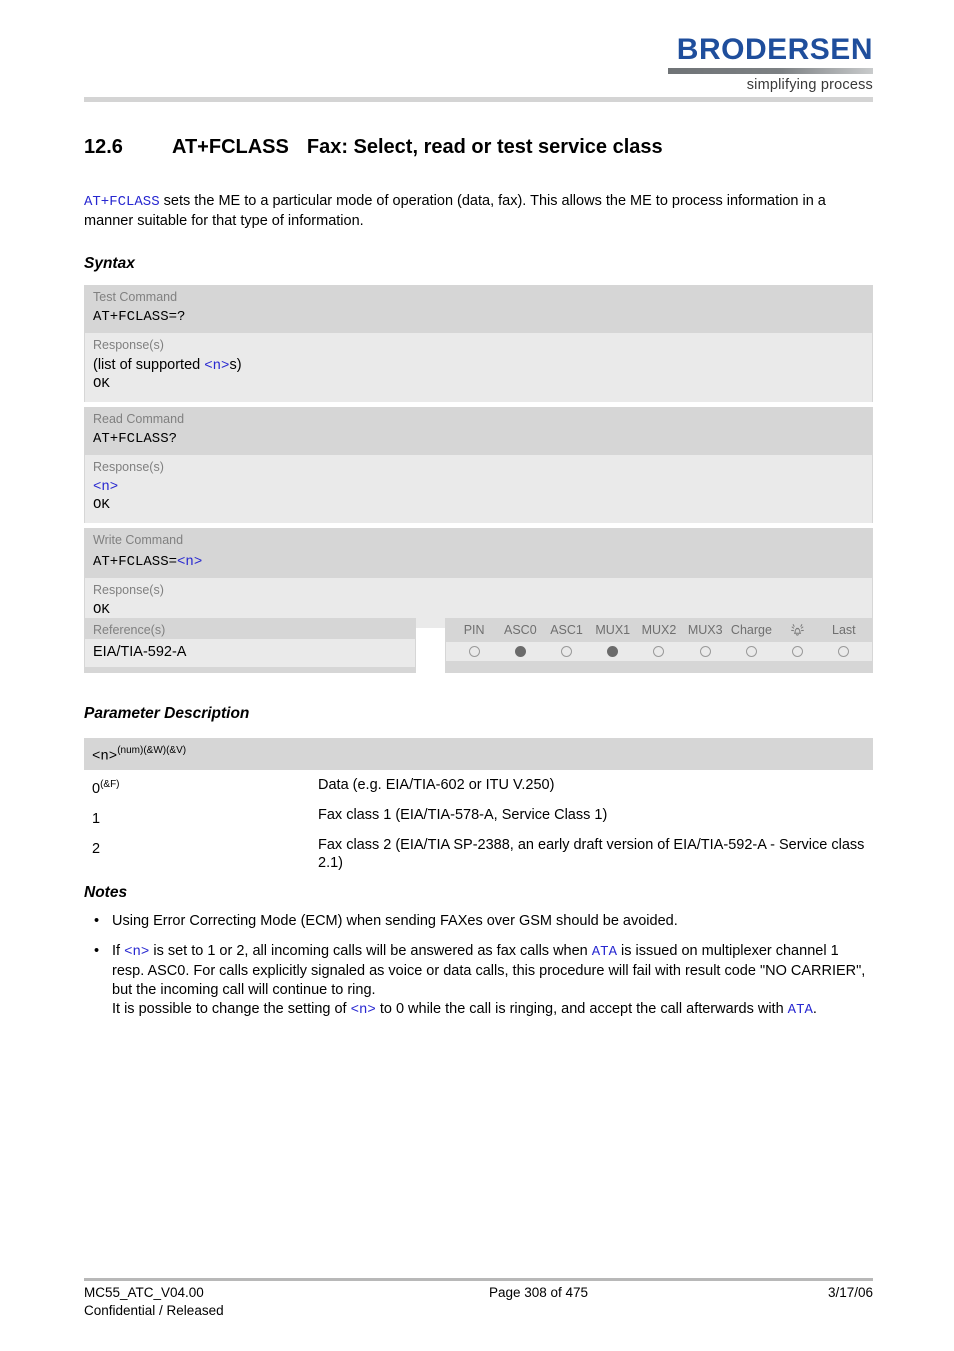  I want to click on parameter-value-desc: Data (e.g. EIA/TIA-602 or ITU V.250), so click(436, 785).